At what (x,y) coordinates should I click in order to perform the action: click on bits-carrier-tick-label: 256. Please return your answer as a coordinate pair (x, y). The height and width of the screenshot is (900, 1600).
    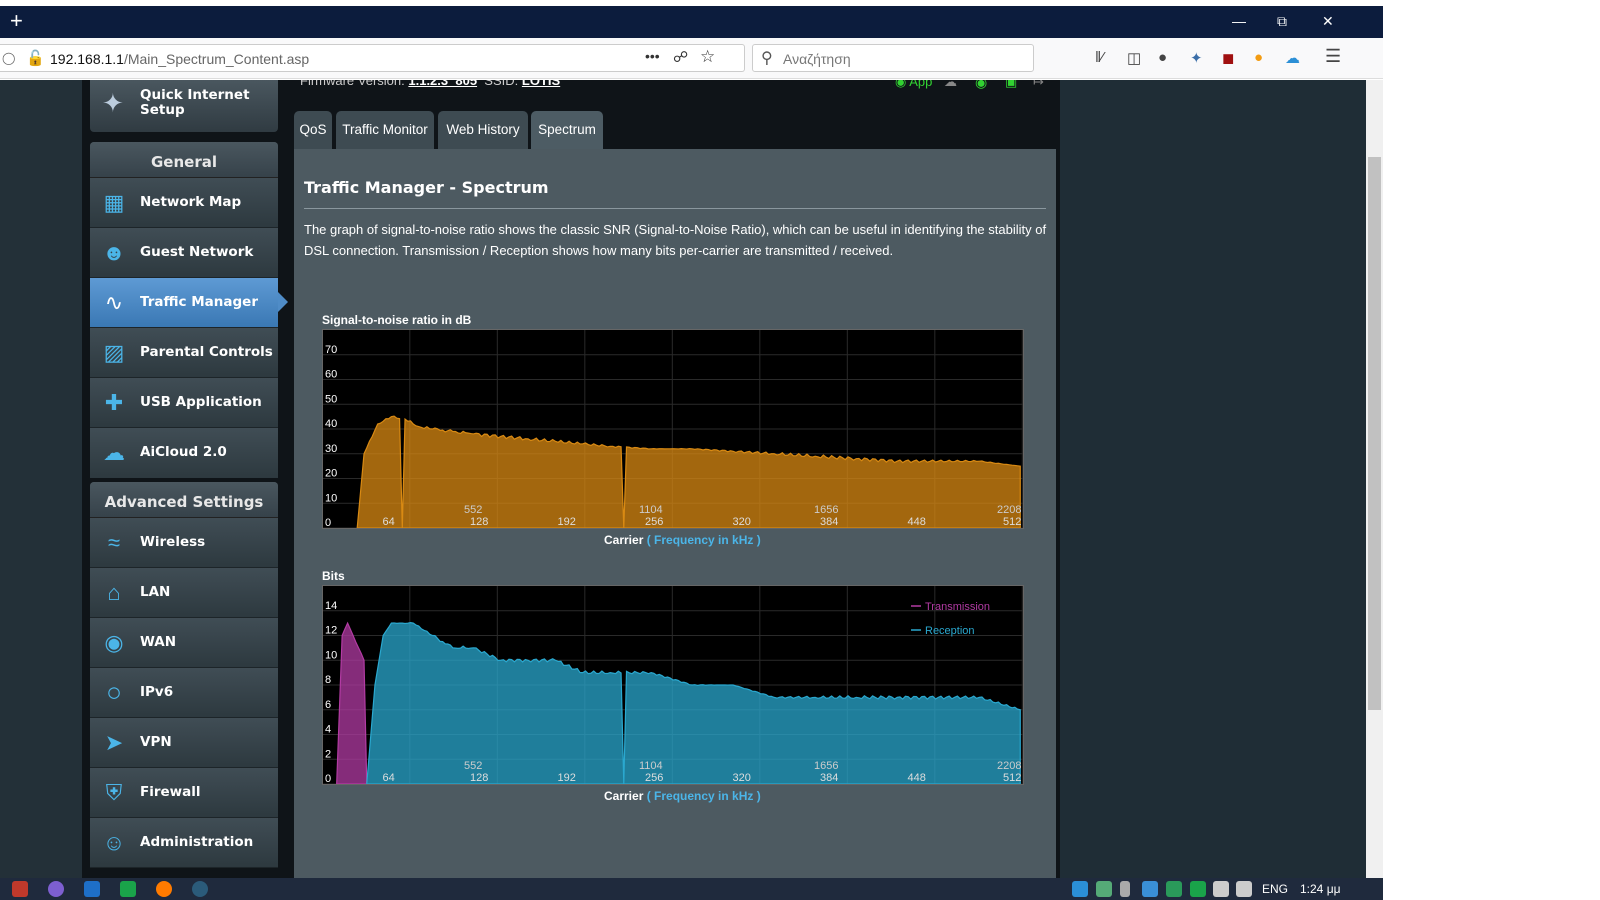
    Looking at the image, I should click on (654, 778).